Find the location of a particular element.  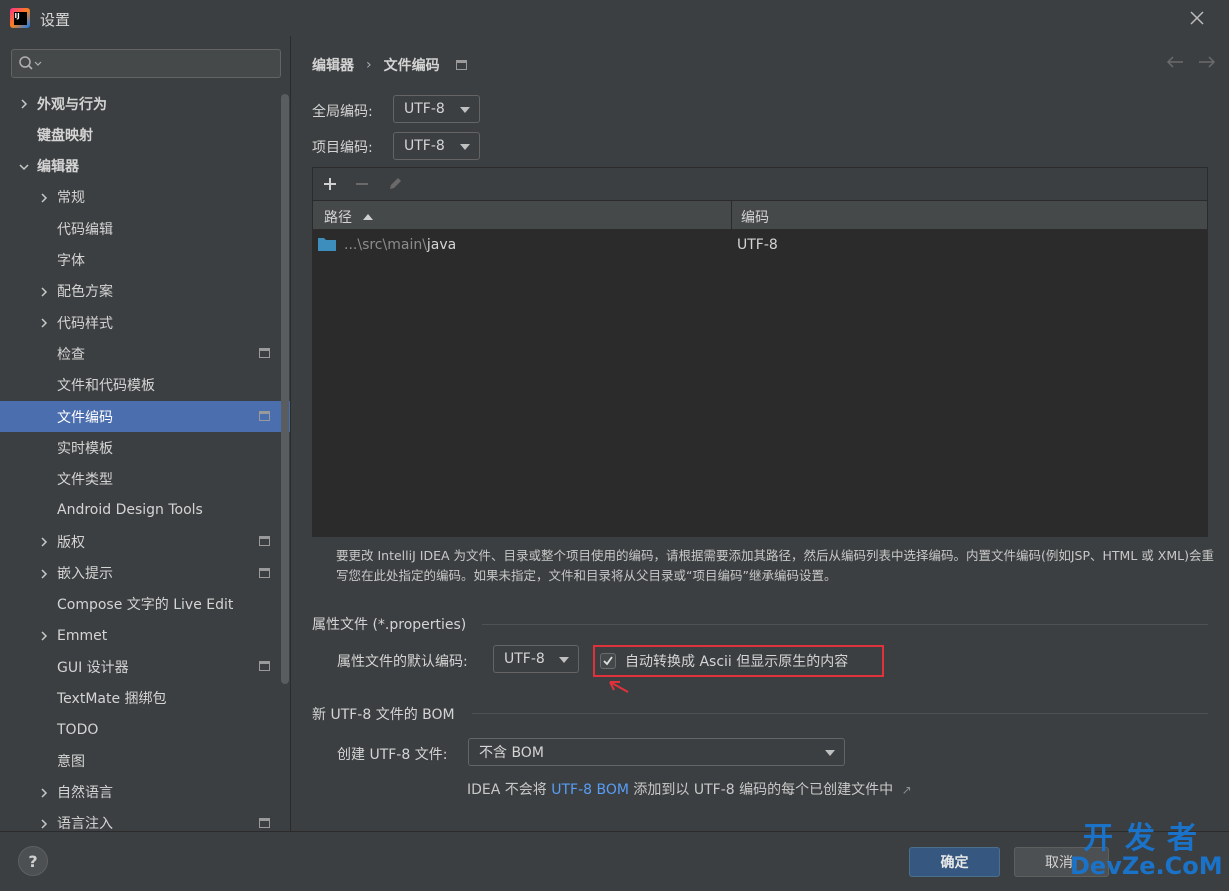

watermark-bottom-text: DevZe.CoM is located at coordinates (1146, 866).